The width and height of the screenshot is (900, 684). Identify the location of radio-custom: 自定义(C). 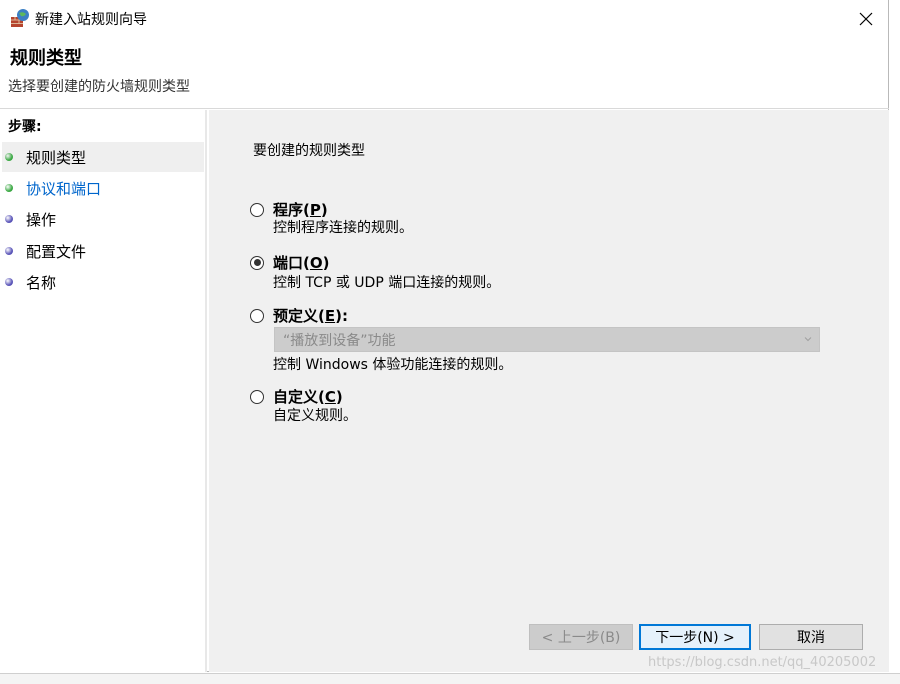
(296, 396).